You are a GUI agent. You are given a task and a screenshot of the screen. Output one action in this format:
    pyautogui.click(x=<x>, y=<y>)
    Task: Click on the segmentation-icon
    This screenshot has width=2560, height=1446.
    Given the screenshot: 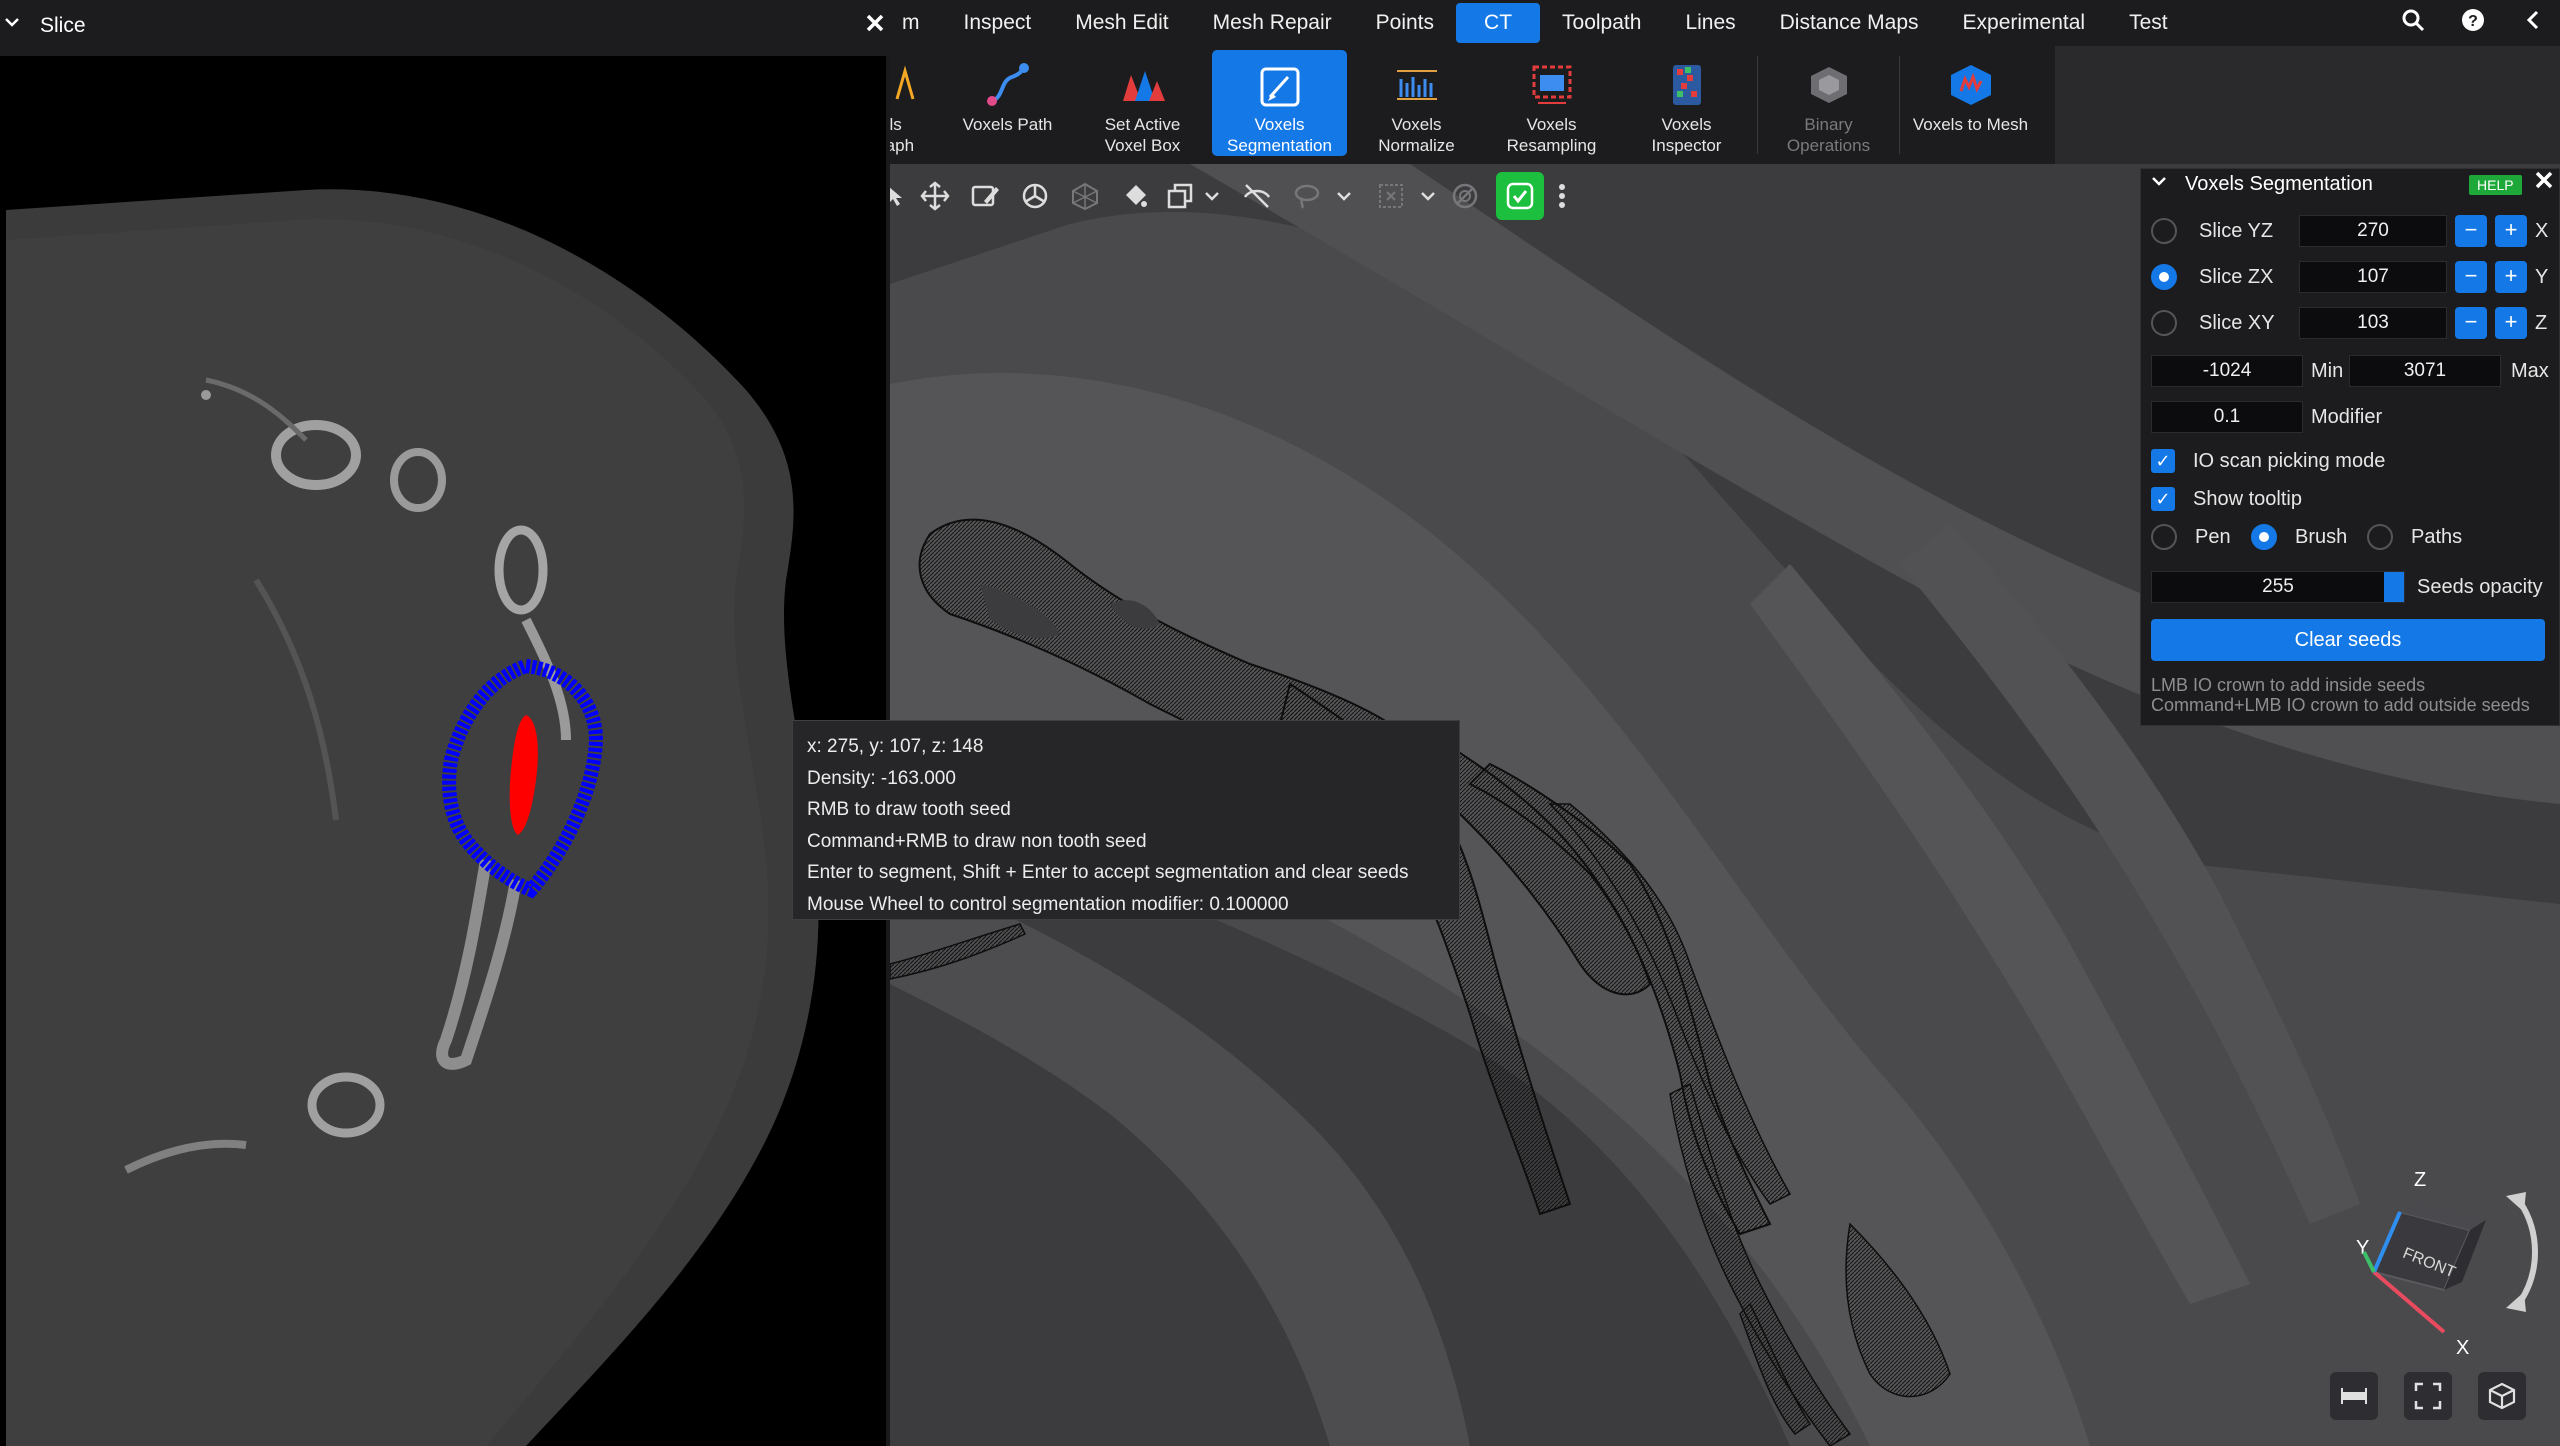 What is the action you would take?
    pyautogui.click(x=1280, y=87)
    